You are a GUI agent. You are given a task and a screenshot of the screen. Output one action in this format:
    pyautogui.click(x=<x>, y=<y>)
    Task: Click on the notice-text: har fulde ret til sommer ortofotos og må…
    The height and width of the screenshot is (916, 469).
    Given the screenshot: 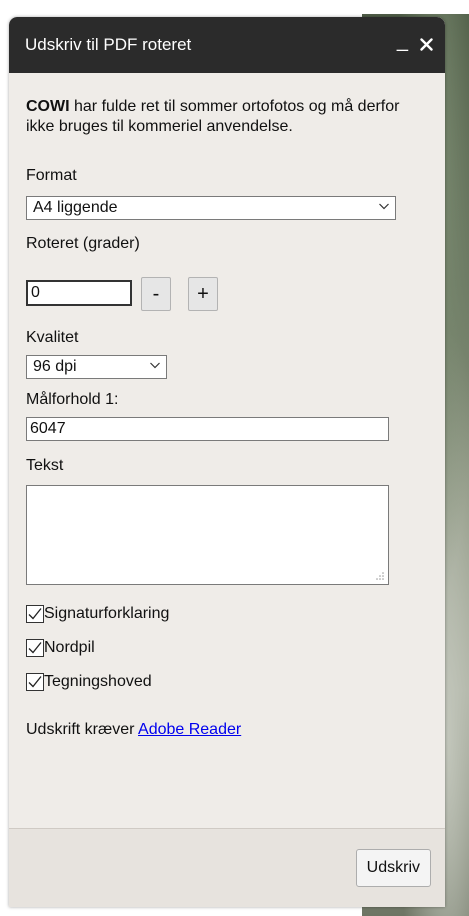 What is the action you would take?
    pyautogui.click(x=213, y=116)
    